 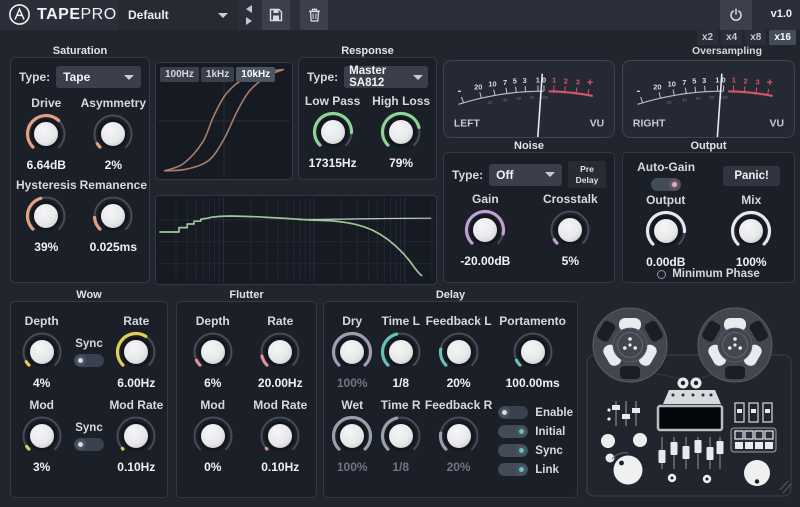 I want to click on noise-type-select: Off, so click(x=525, y=174).